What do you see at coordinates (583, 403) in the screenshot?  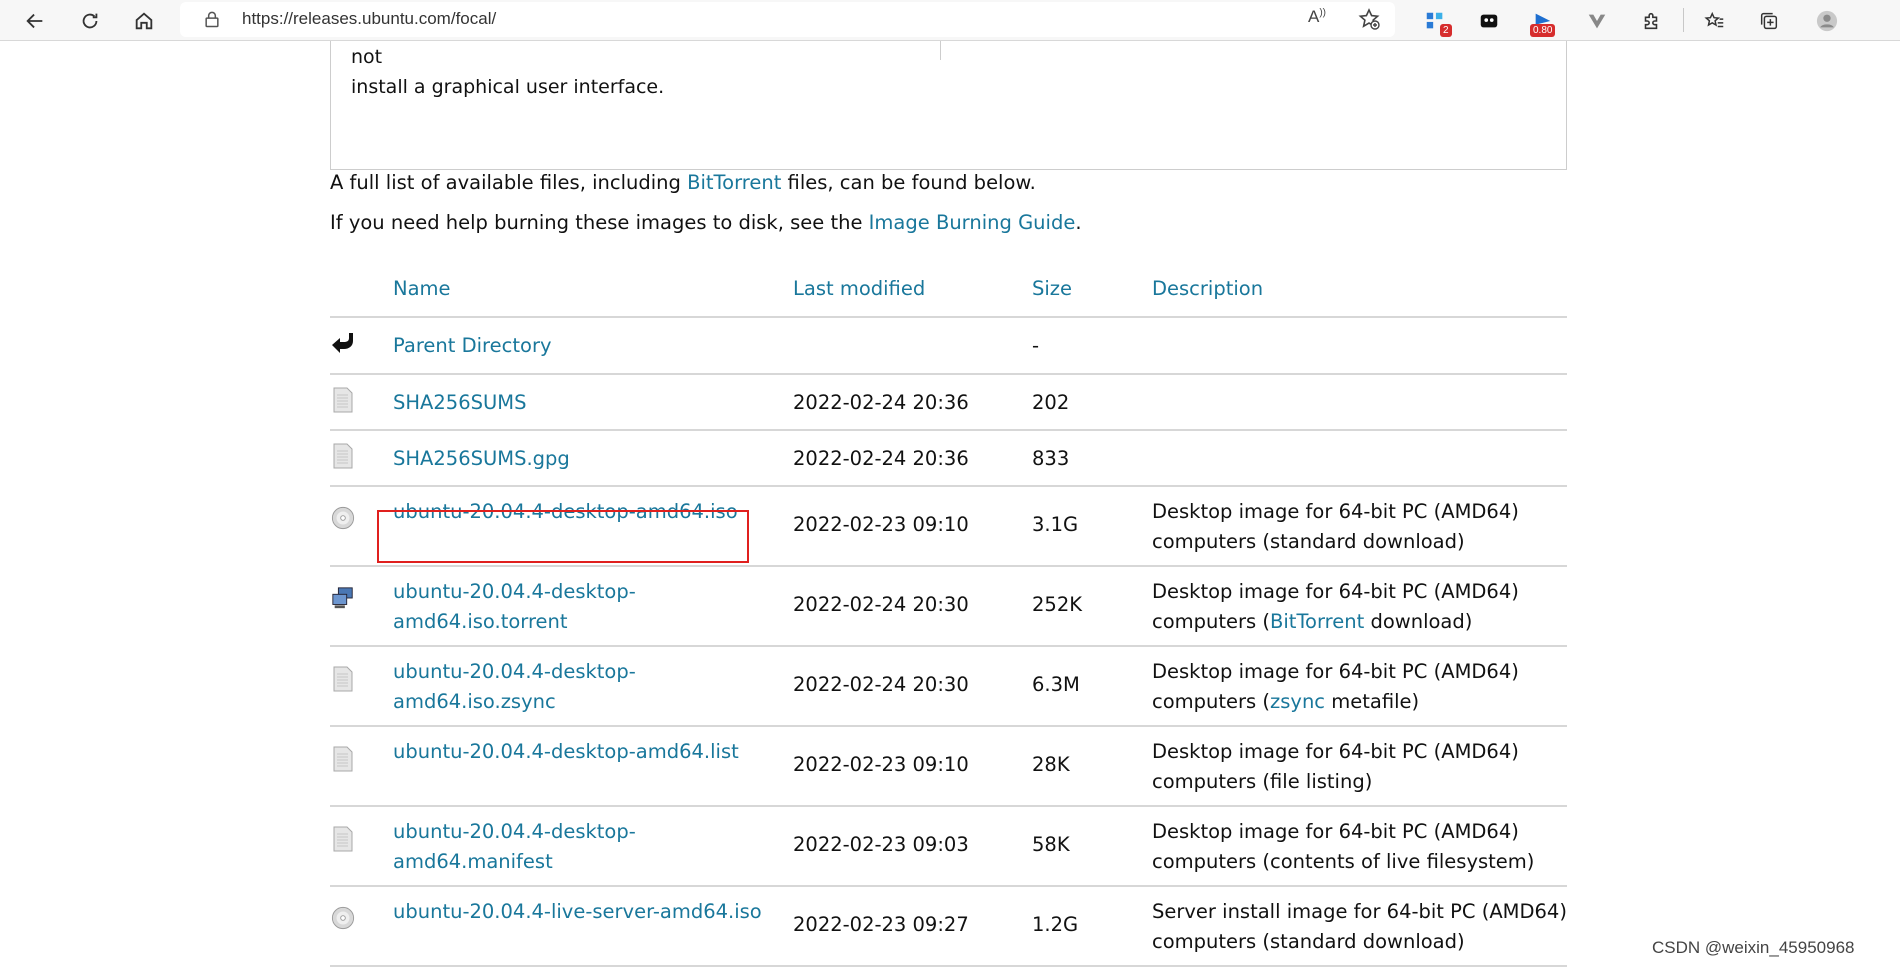 I see `file-link: SHA256SUMS` at bounding box center [583, 403].